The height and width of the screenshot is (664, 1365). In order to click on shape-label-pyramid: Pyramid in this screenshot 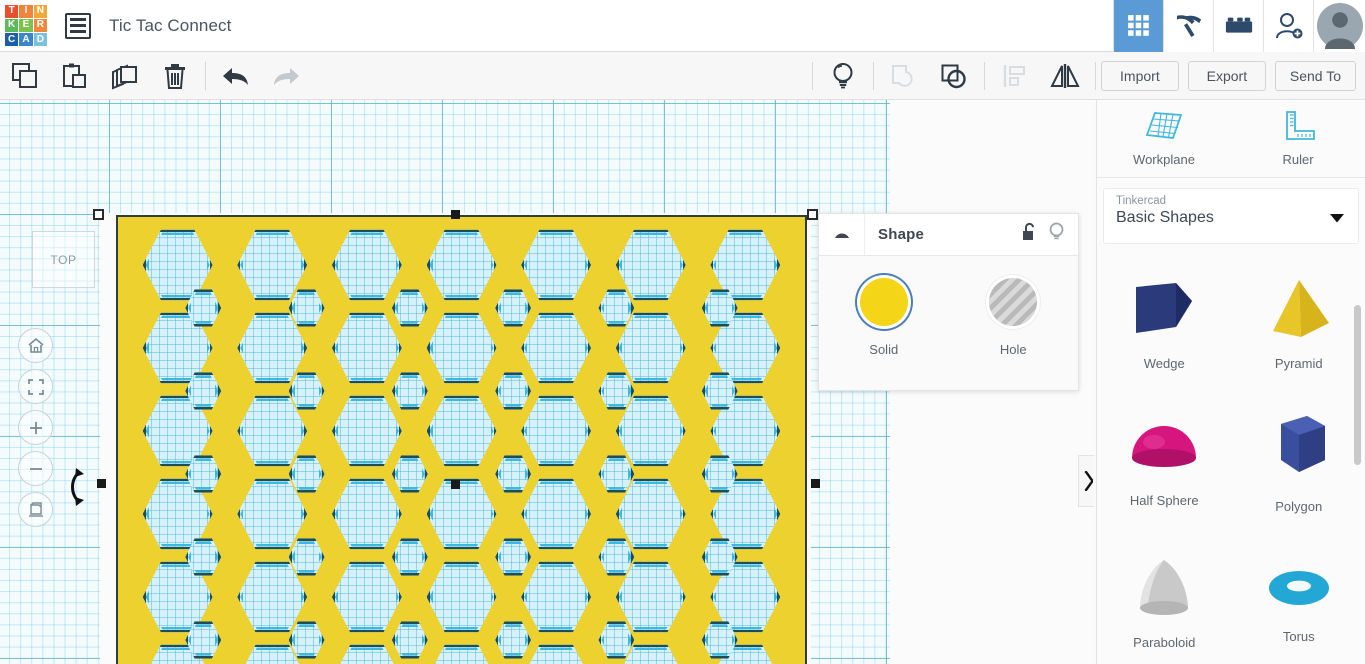, I will do `click(1298, 363)`.